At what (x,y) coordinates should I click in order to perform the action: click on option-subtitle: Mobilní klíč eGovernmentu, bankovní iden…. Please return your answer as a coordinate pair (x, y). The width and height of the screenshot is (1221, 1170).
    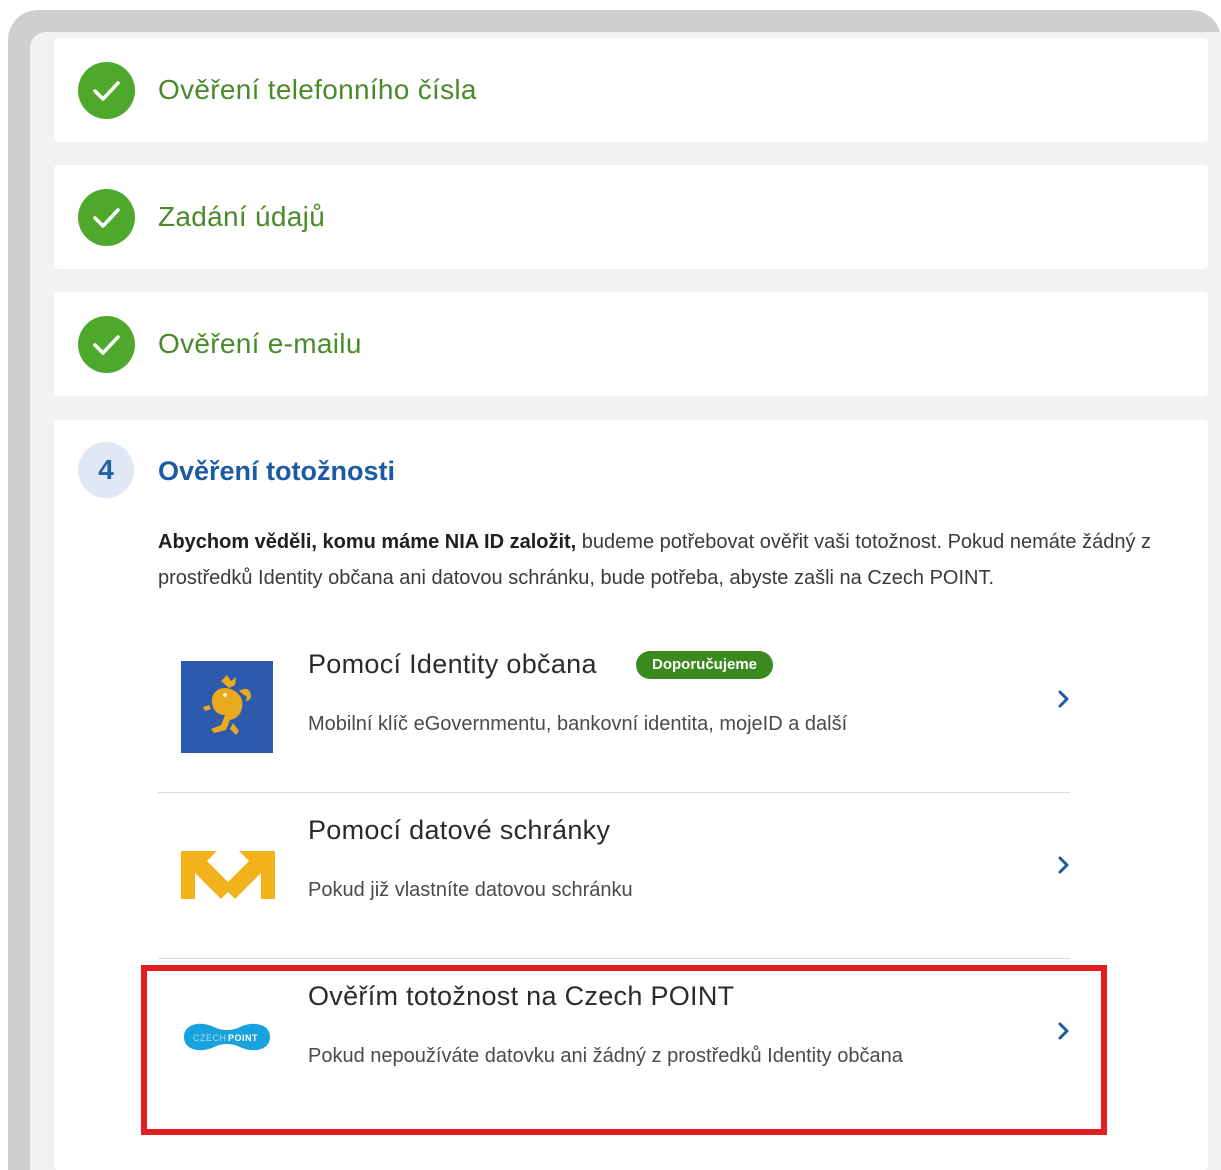
    Looking at the image, I should click on (578, 724).